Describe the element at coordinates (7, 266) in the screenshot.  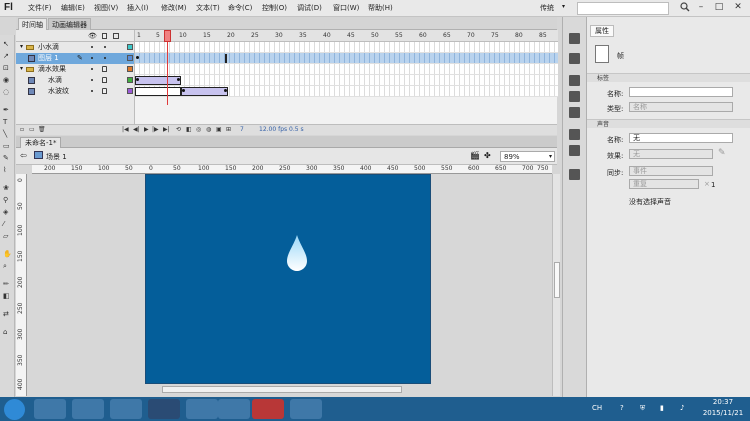
I see `zoom-tool-icon: ⌕` at that location.